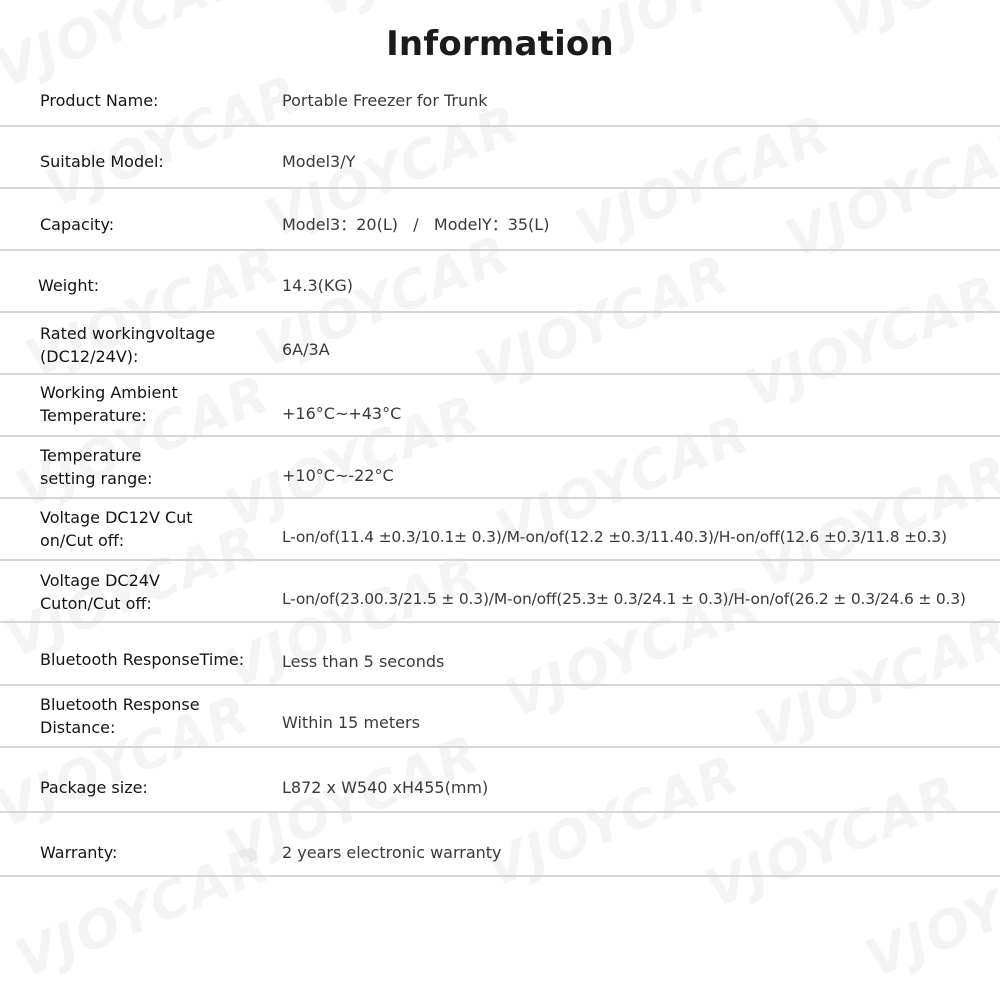  I want to click on spec-value: Less than 5 seconds, so click(363, 661).